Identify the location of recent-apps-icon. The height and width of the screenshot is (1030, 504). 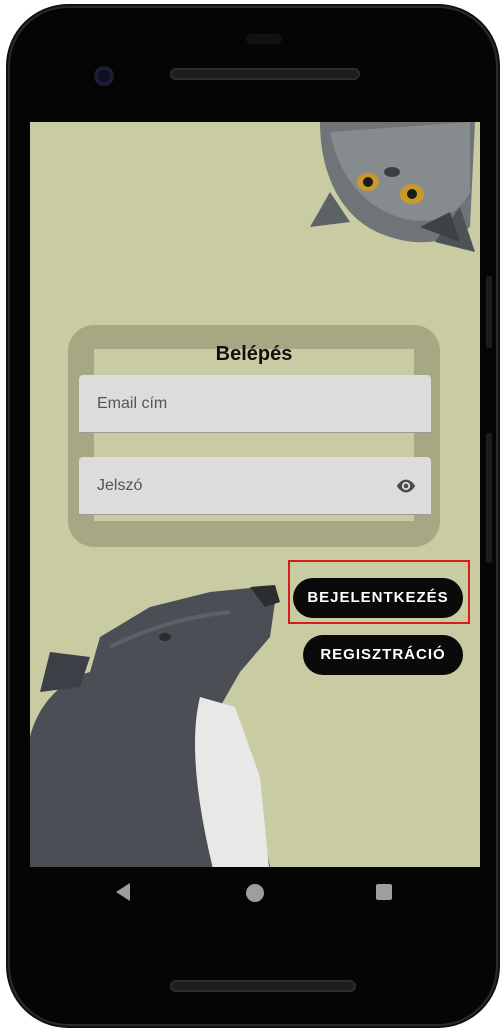
(384, 892).